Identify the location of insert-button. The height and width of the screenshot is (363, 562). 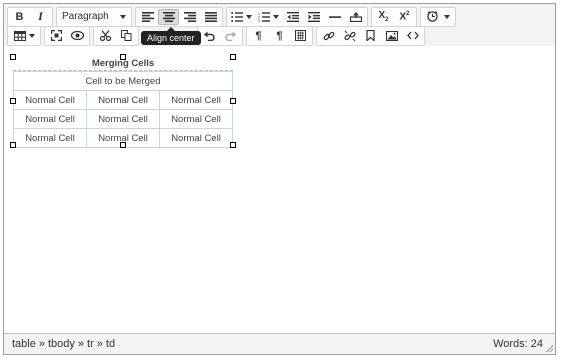
(355, 17).